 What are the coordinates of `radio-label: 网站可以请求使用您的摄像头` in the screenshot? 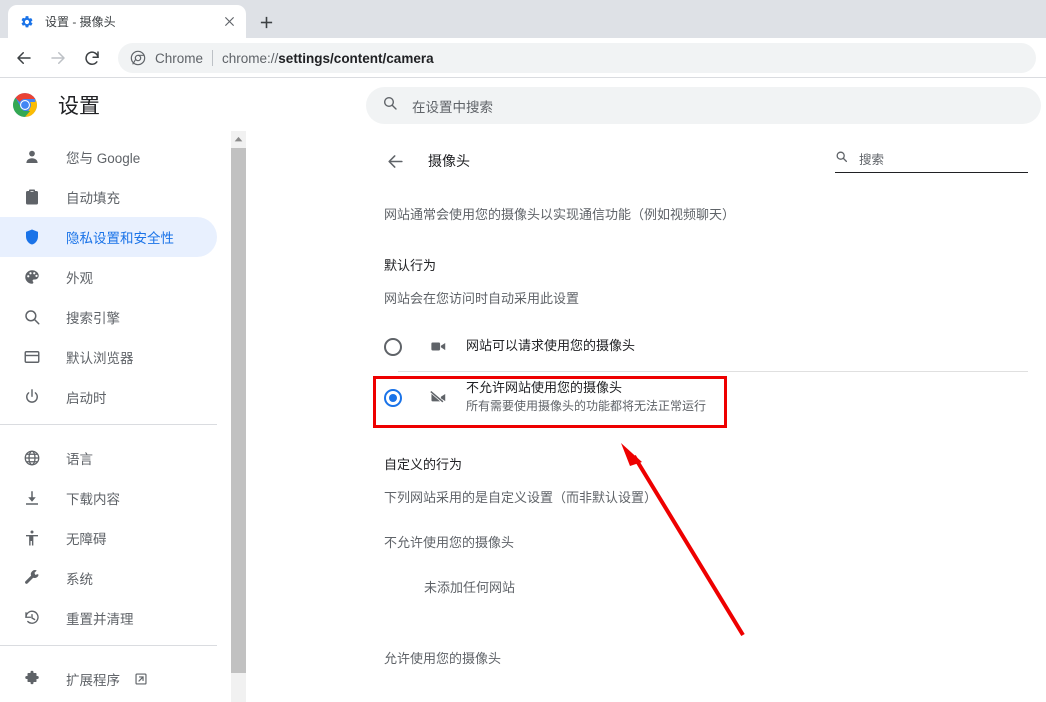 It's located at (551, 346).